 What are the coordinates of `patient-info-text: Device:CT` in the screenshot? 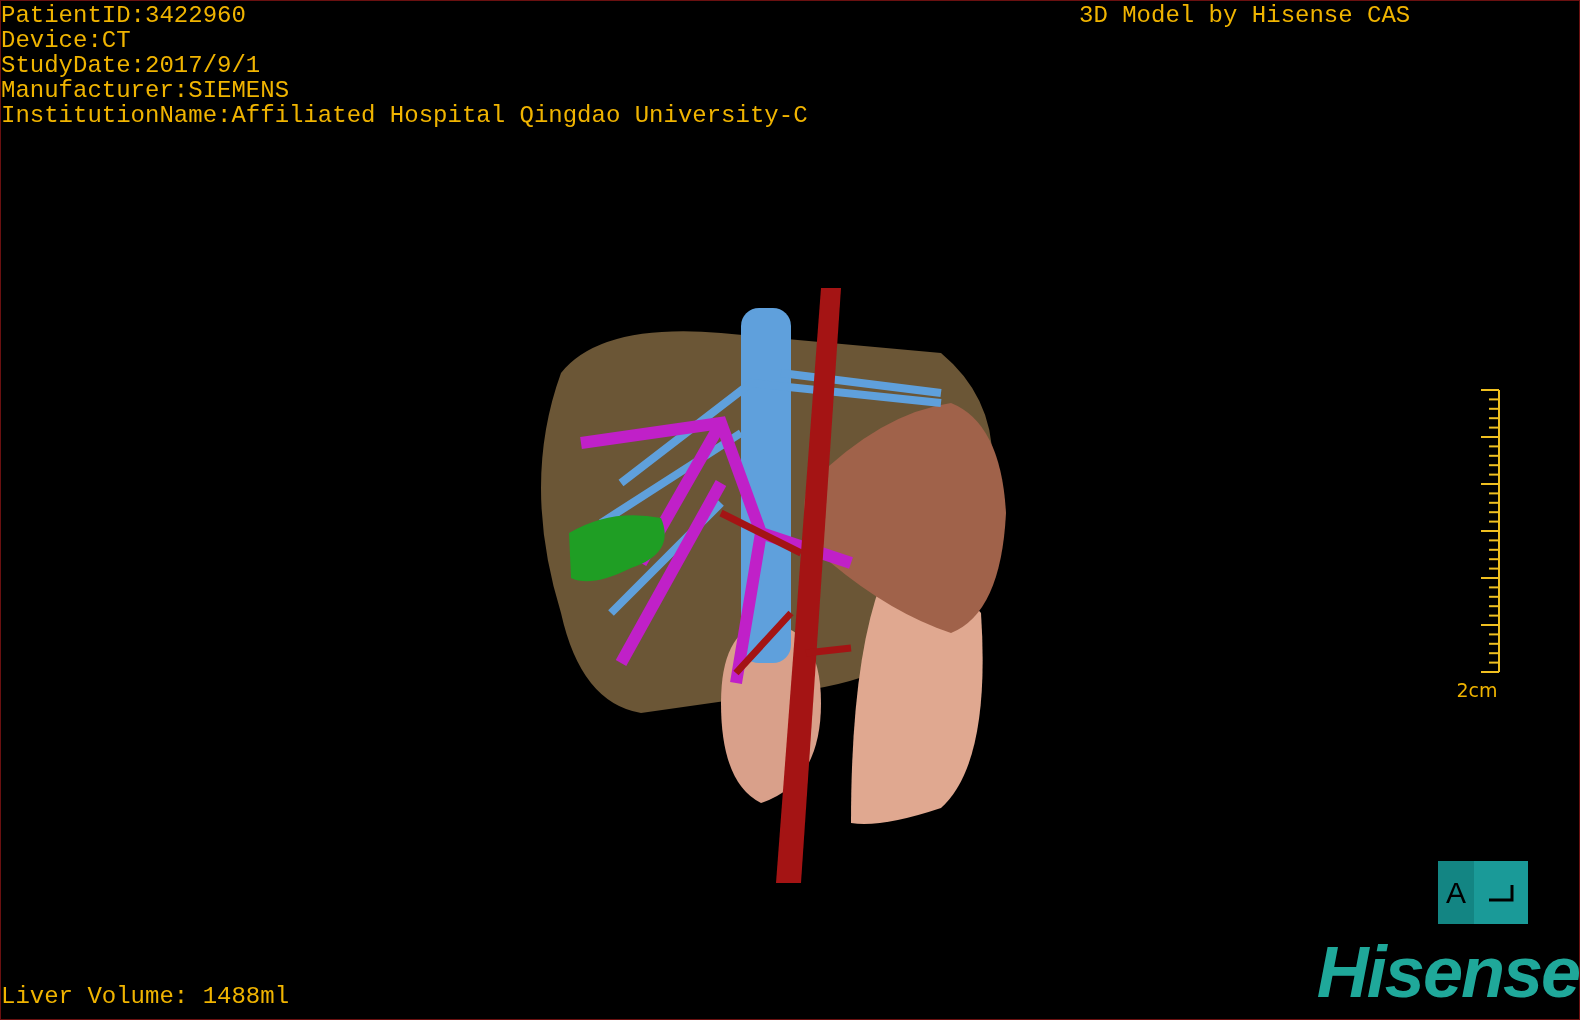 It's located at (66, 40).